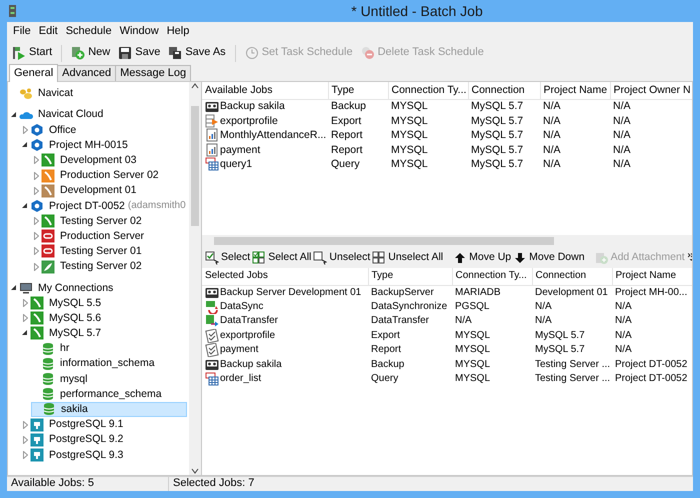 This screenshot has width=700, height=498. What do you see at coordinates (139, 32) in the screenshot?
I see `menu-item: Window` at bounding box center [139, 32].